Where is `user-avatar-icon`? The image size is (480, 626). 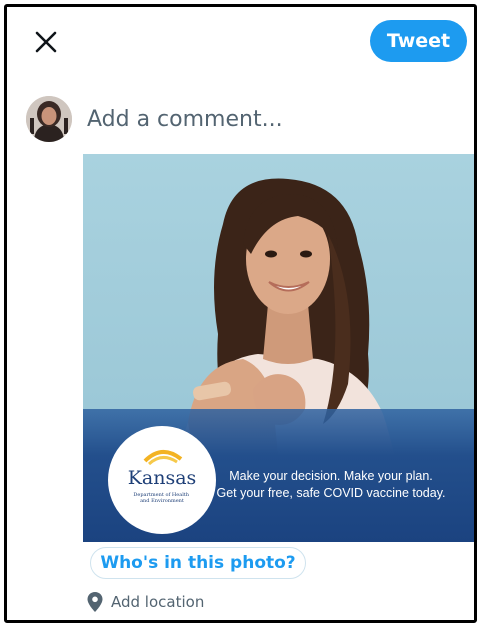 user-avatar-icon is located at coordinates (49, 119).